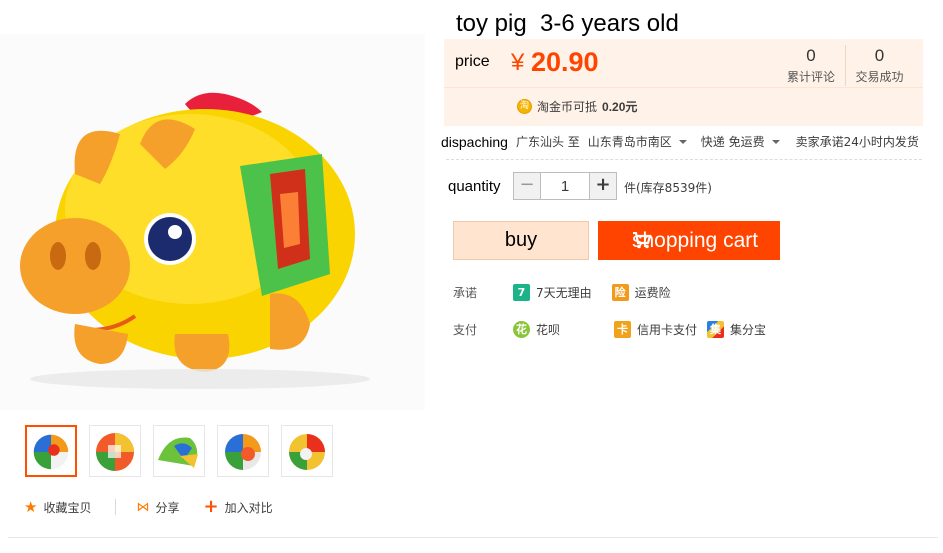  I want to click on price-label: price, so click(472, 61).